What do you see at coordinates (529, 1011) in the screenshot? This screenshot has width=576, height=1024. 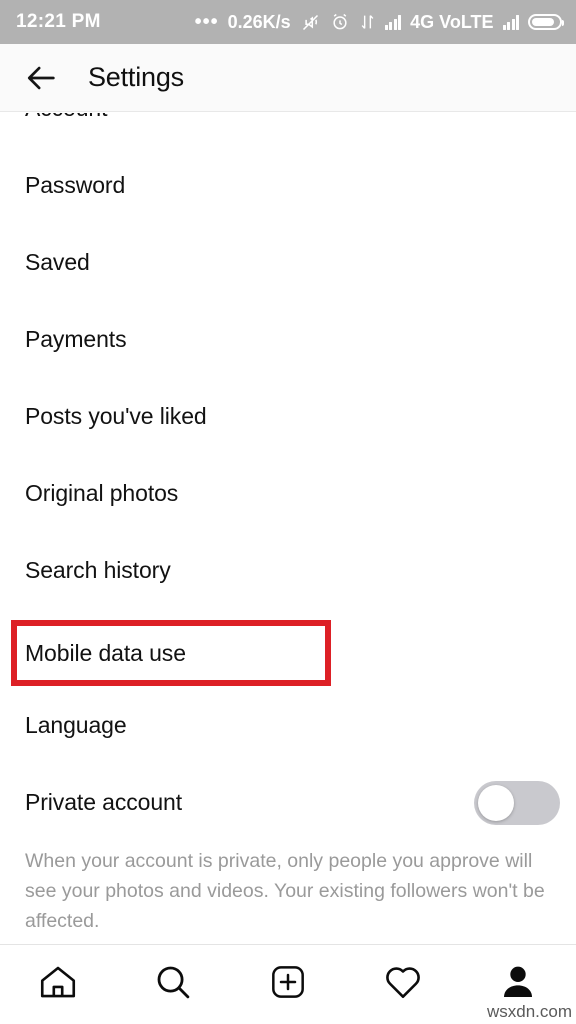 I see `watermark: wsxdn.com` at bounding box center [529, 1011].